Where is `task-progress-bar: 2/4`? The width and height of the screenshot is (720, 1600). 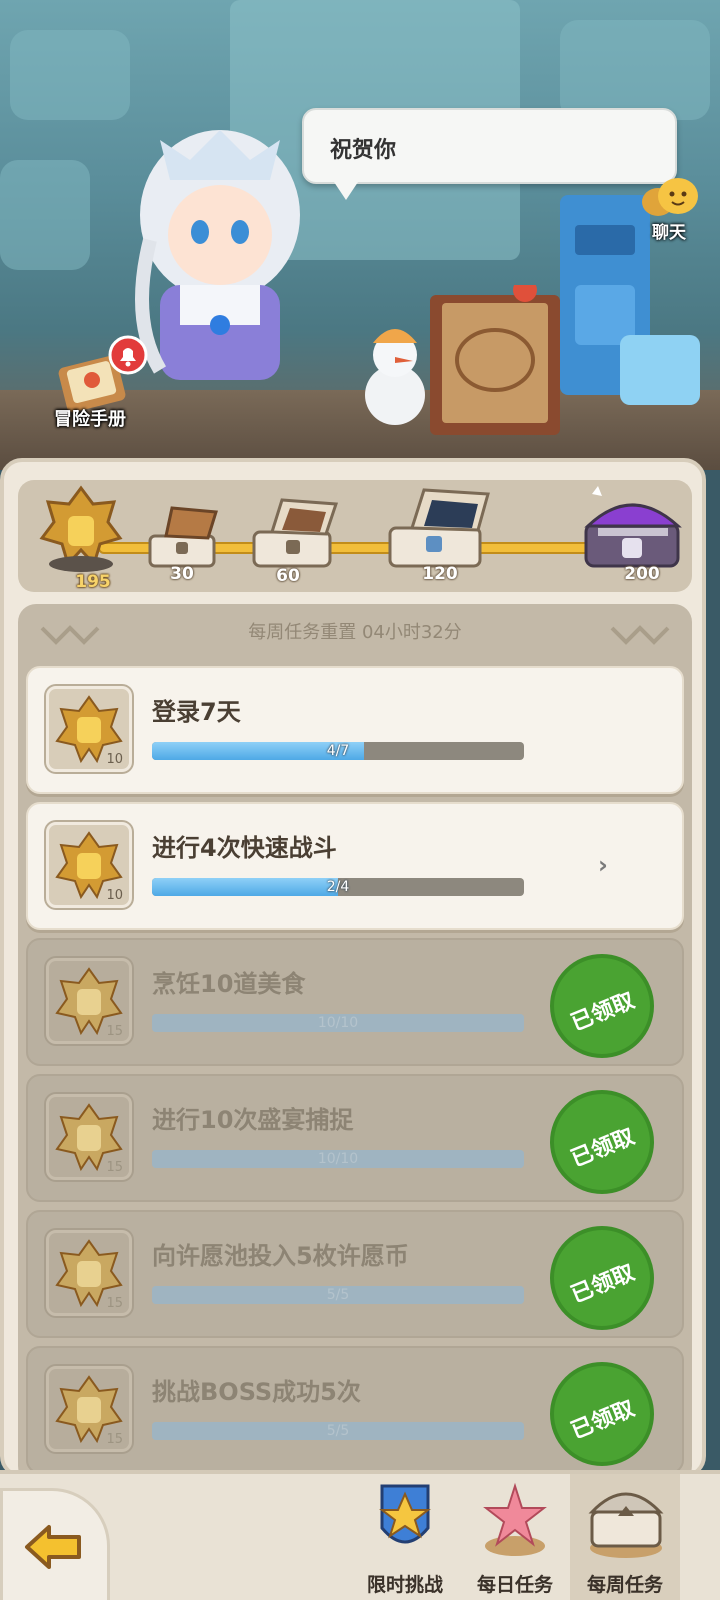 task-progress-bar: 2/4 is located at coordinates (338, 887).